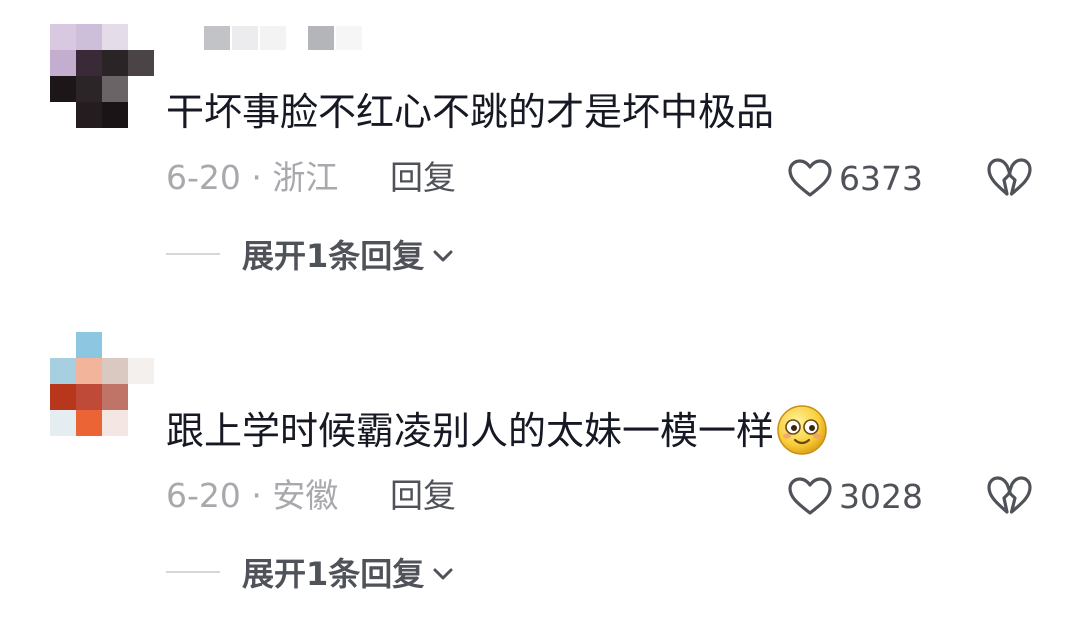 Image resolution: width=1080 pixels, height=622 pixels. I want to click on comment-date-location: 6-20 · 安徽, so click(252, 495).